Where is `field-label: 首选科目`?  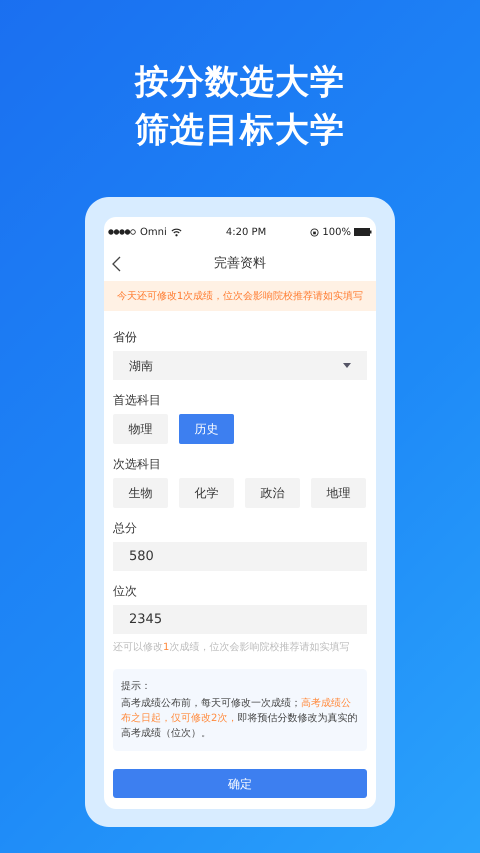 field-label: 首选科目 is located at coordinates (137, 400).